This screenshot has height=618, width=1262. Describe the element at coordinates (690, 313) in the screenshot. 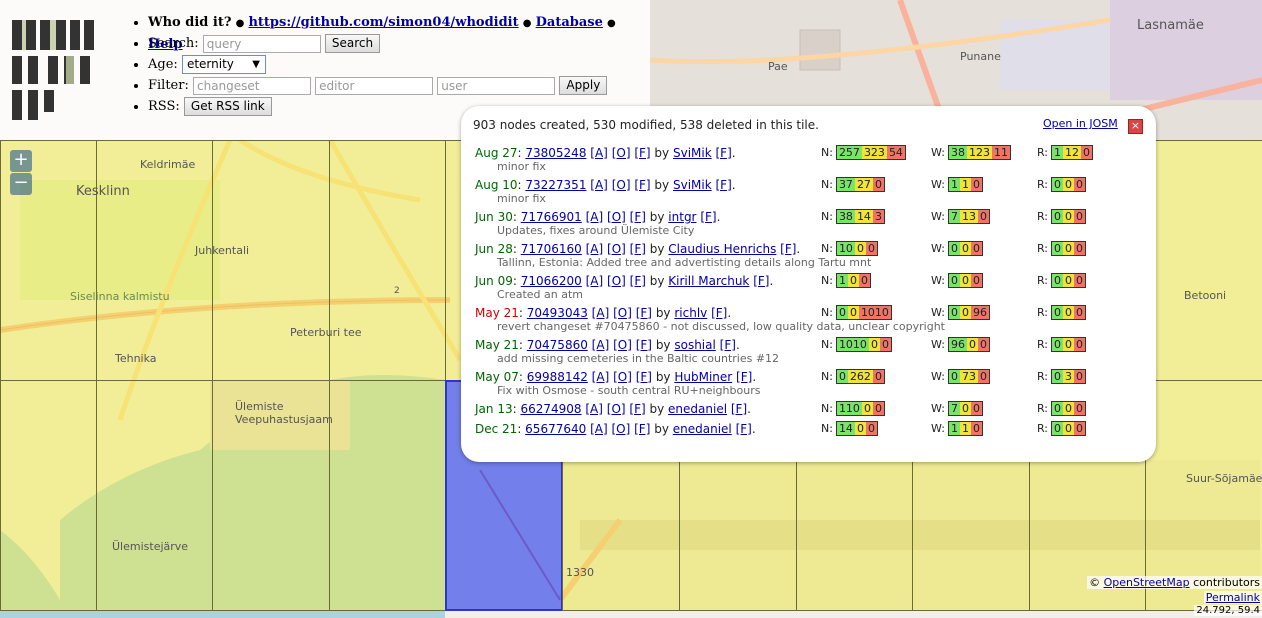

I see `user-link: richlv` at that location.